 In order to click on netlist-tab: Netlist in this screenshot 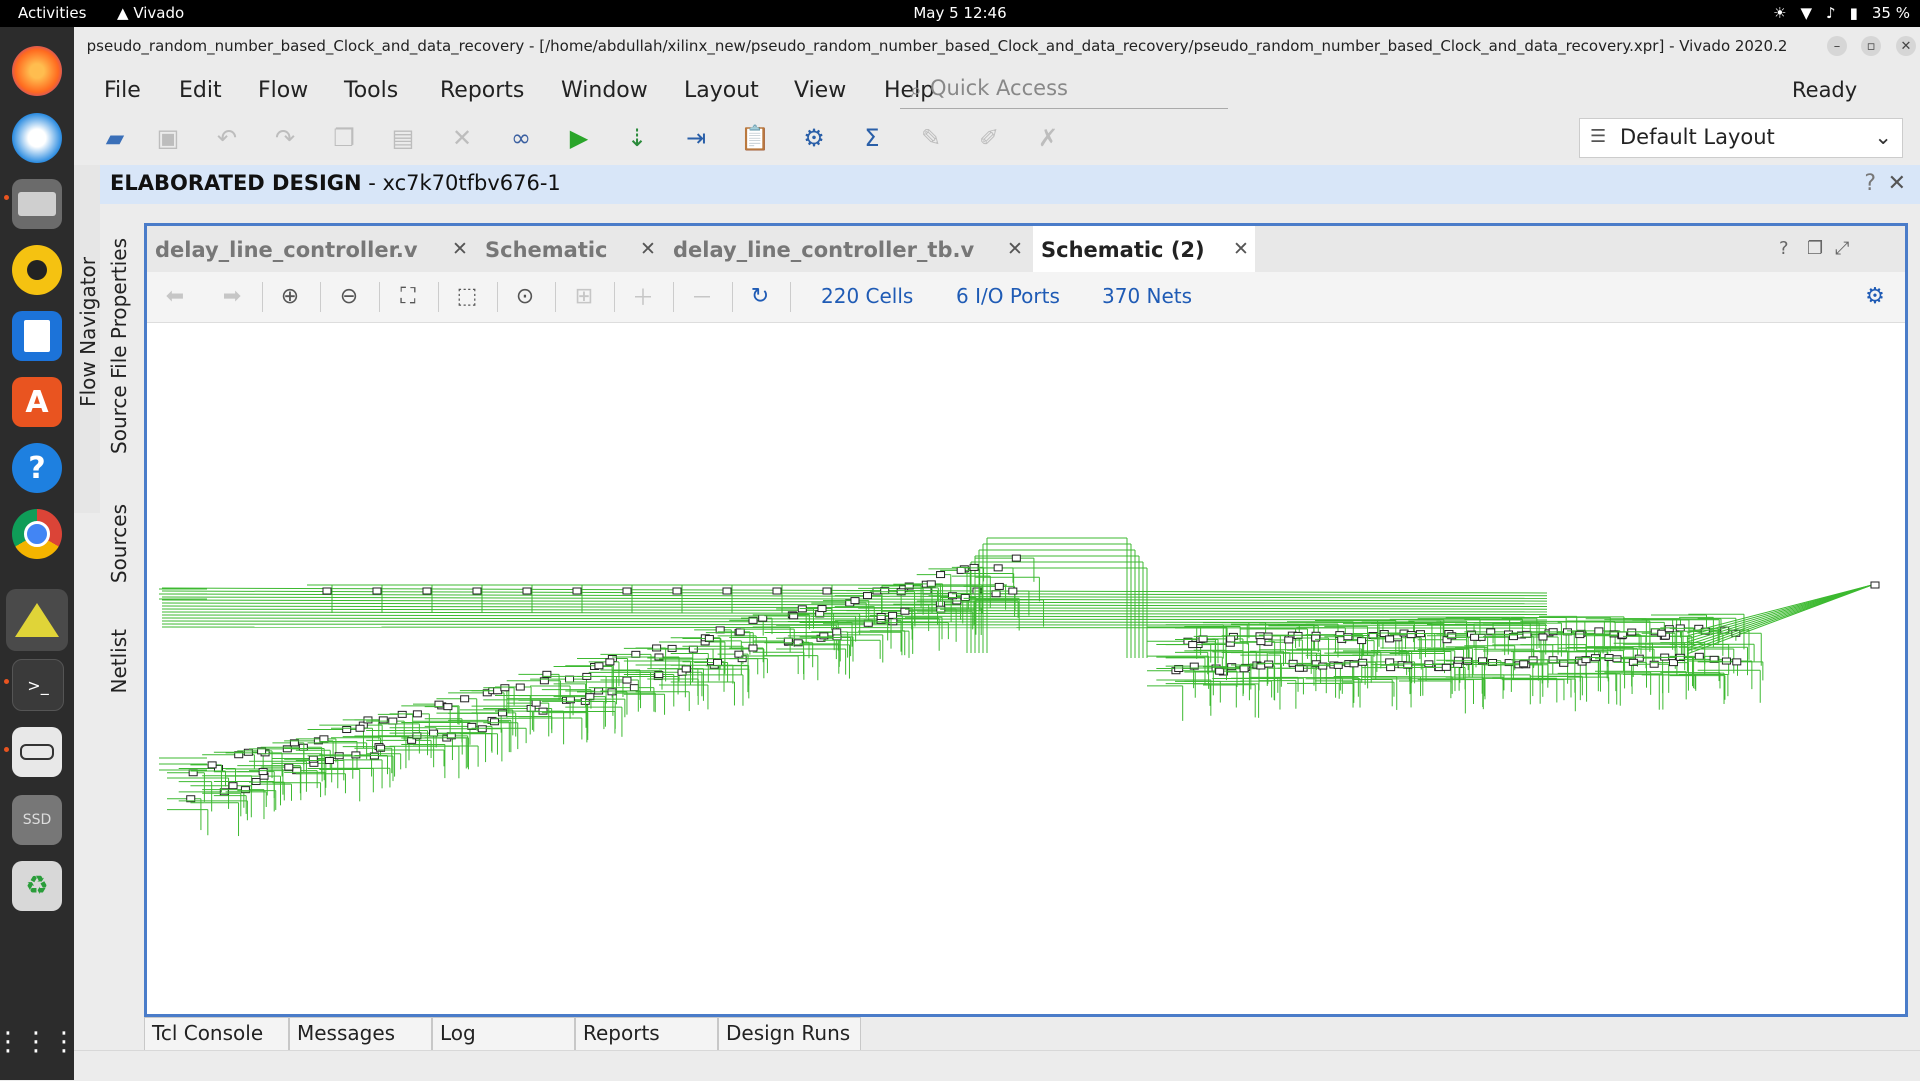, I will do `click(119, 661)`.